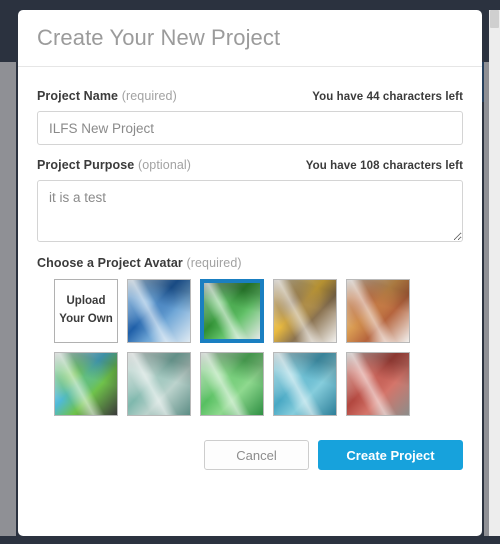 The width and height of the screenshot is (500, 544). Describe the element at coordinates (390, 455) in the screenshot. I see `create-project-button: Create Project` at that location.